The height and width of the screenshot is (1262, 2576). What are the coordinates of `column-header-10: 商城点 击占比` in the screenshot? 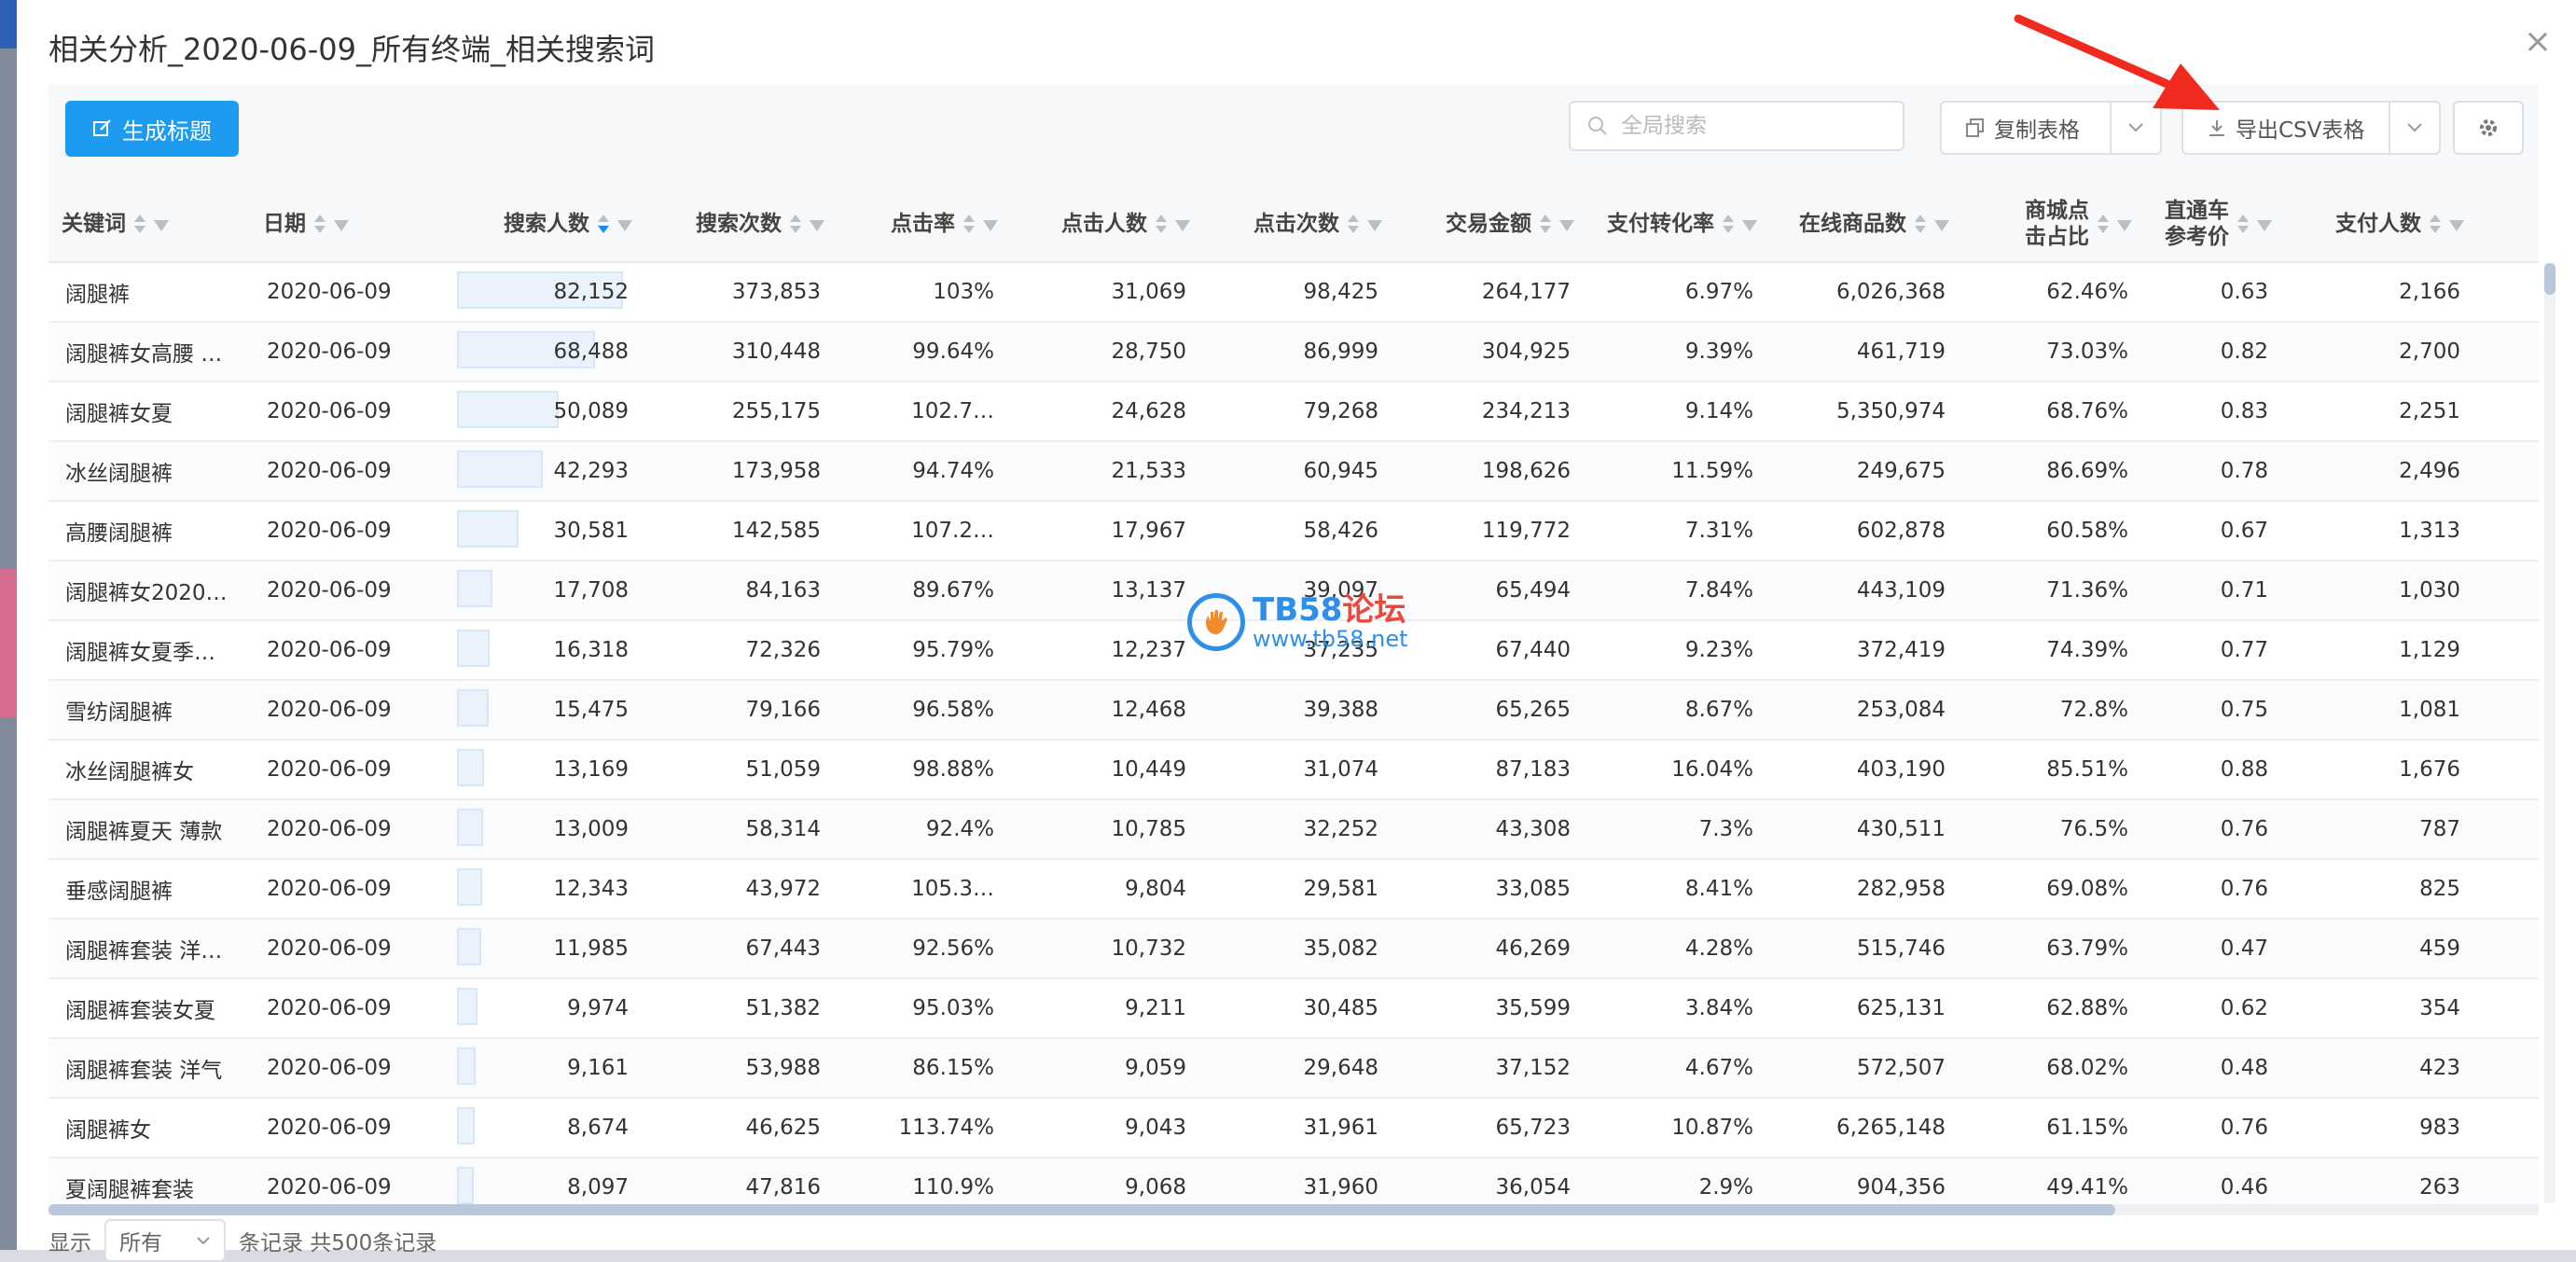 It's located at (2053, 225).